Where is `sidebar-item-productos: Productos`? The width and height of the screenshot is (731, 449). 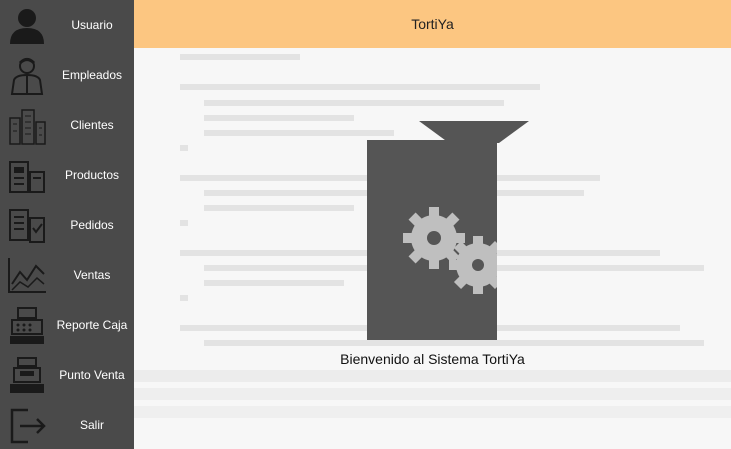
sidebar-item-productos: Productos is located at coordinates (67, 175).